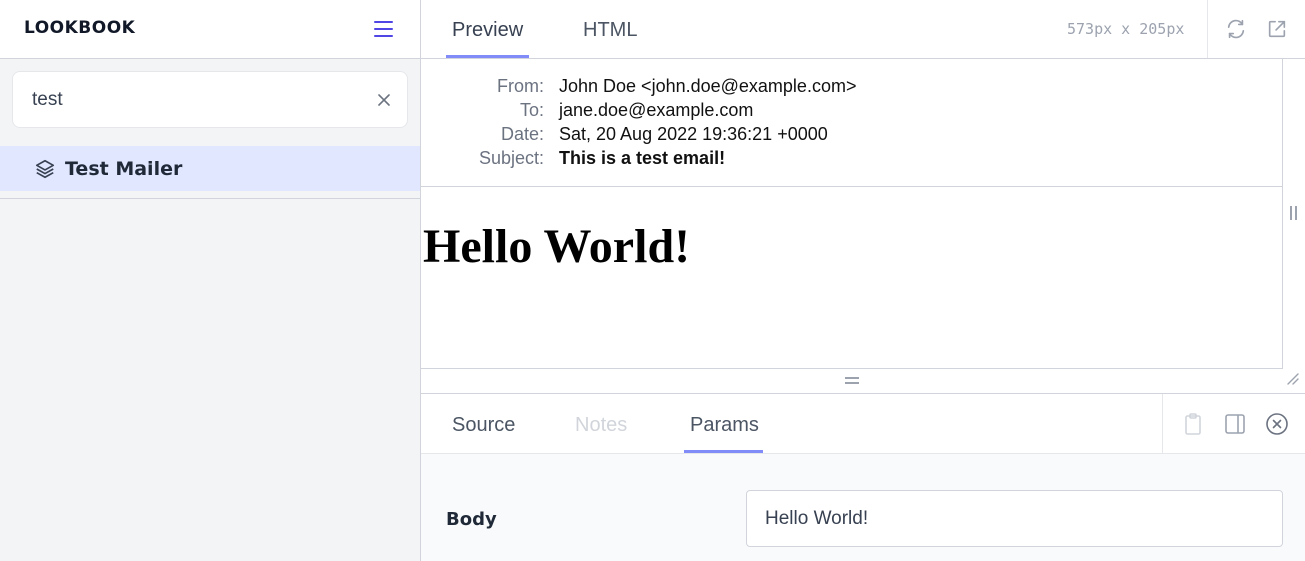 The image size is (1305, 561). What do you see at coordinates (522, 134) in the screenshot?
I see `header-key: Date:` at bounding box center [522, 134].